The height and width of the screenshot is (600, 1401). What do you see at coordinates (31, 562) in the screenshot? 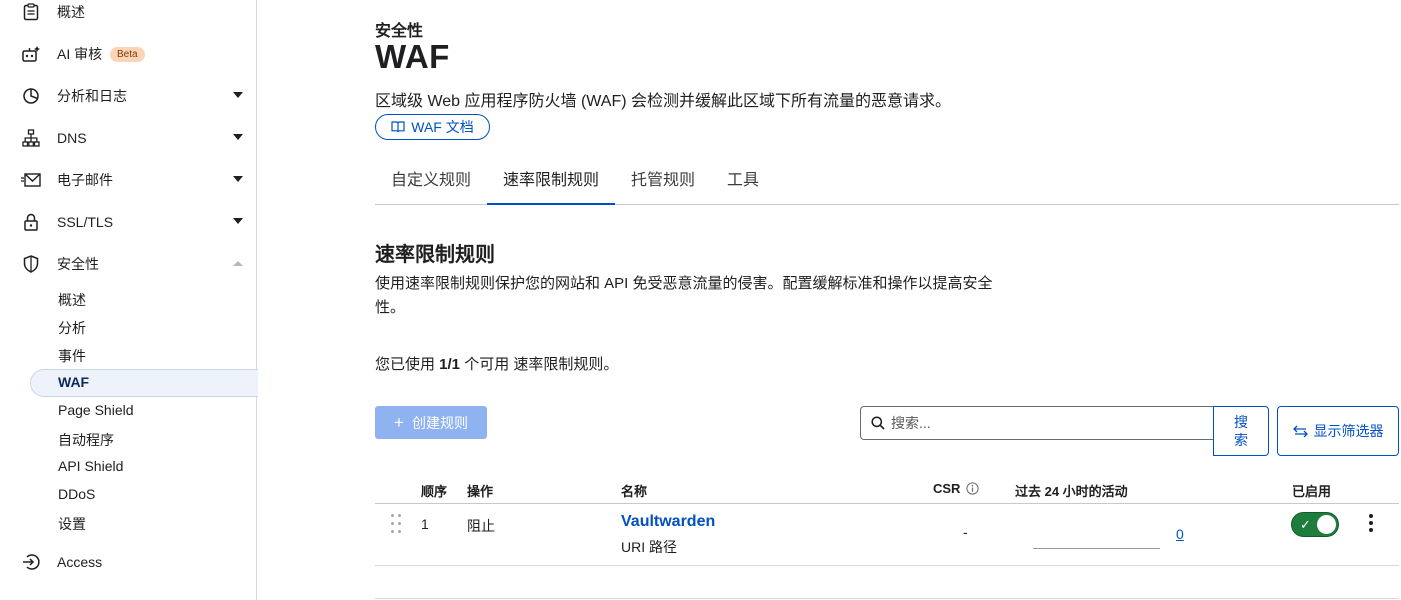
I see `login-icon` at bounding box center [31, 562].